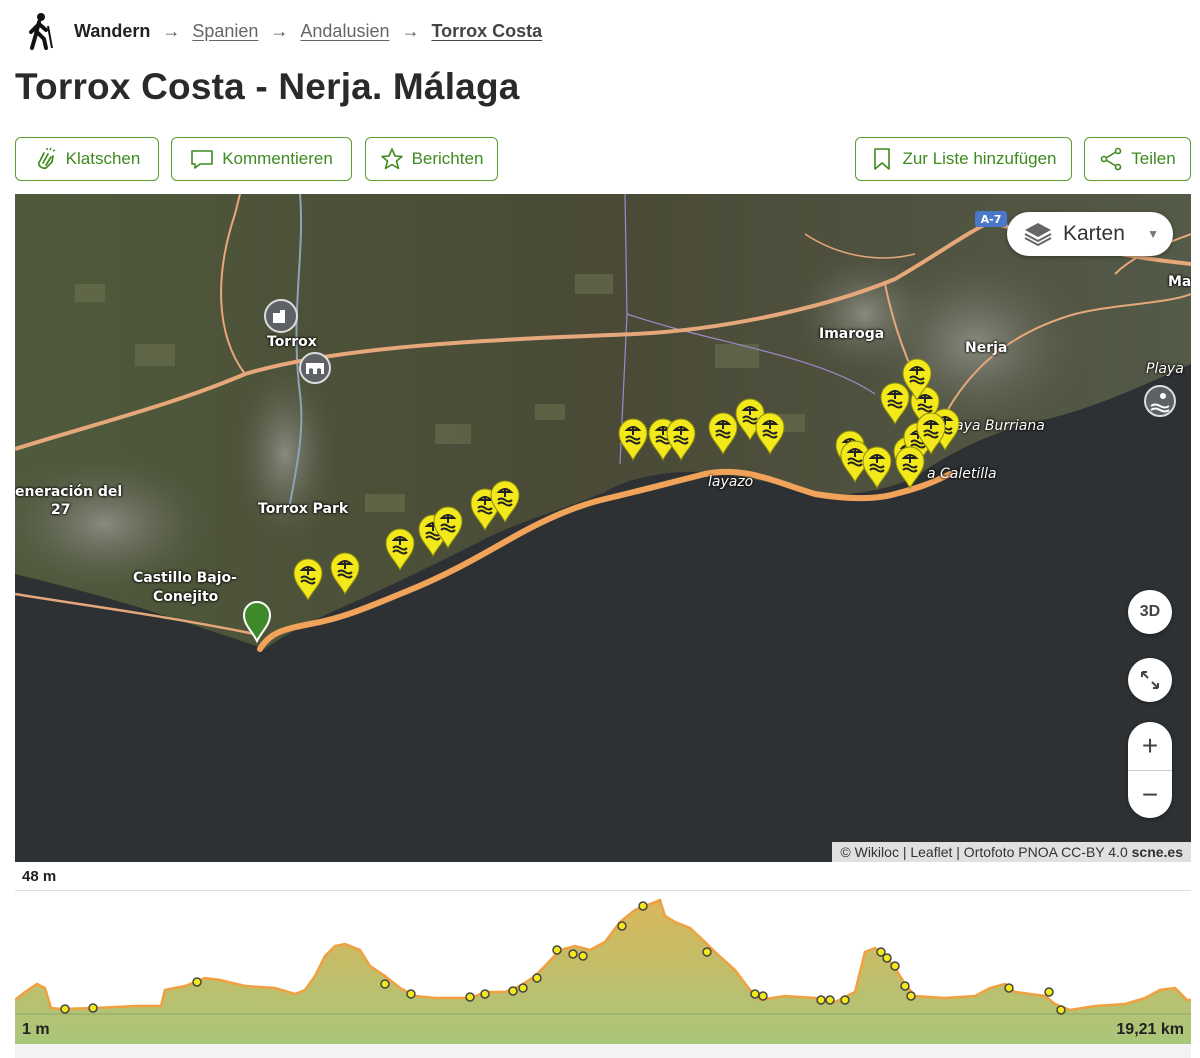 The height and width of the screenshot is (1058, 1200). I want to click on breadcrumb-spain: Spanien, so click(225, 31).